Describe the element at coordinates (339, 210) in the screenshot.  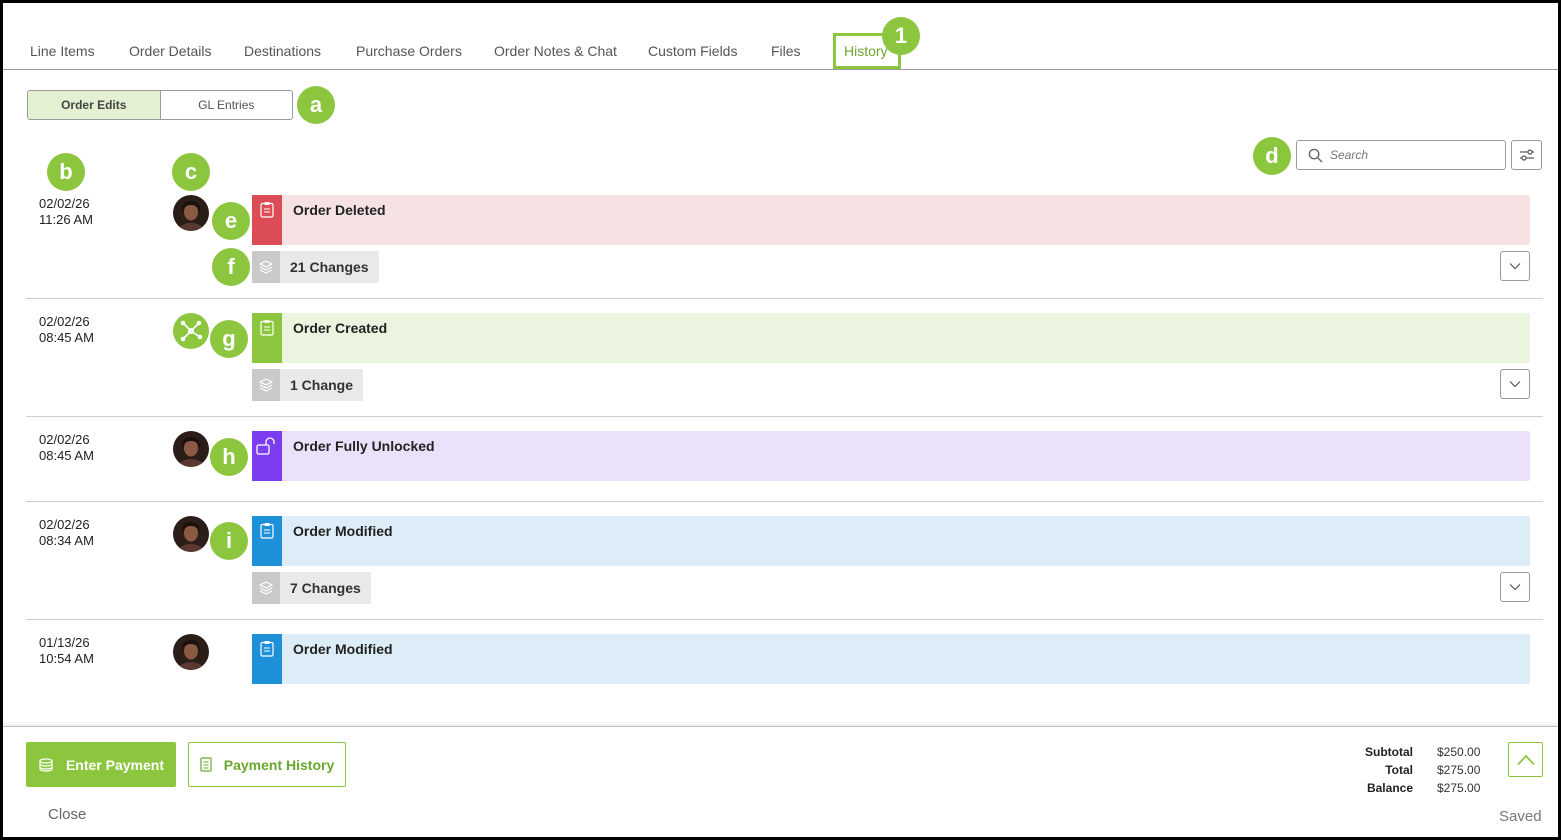
I see `event-title: Order Deleted` at that location.